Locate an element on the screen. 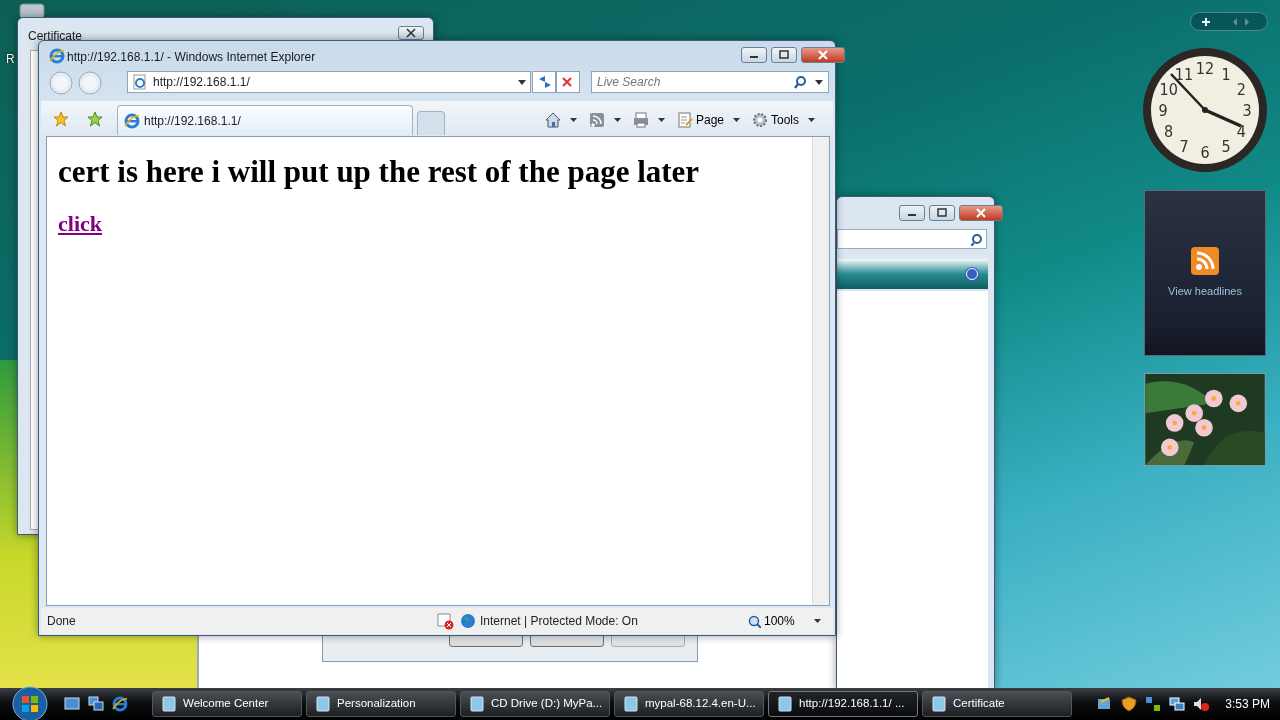 The image size is (1280, 720). popup-blocked-icon is located at coordinates (445, 621).